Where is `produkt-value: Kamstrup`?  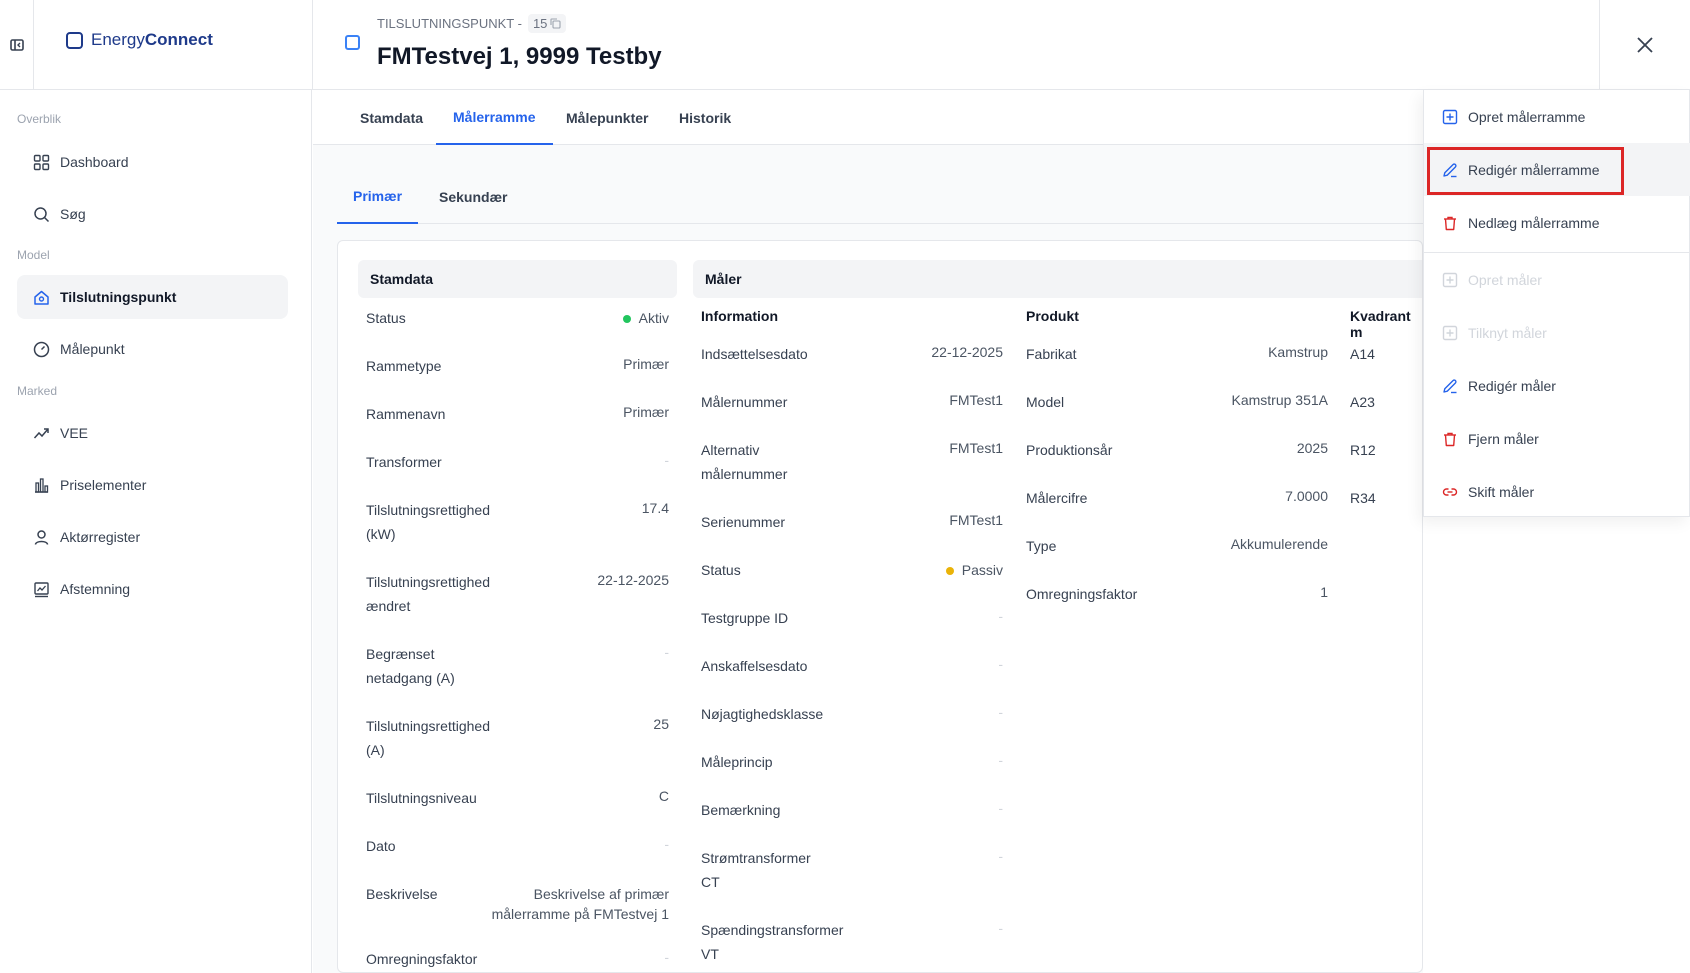
produkt-value: Kamstrup is located at coordinates (1298, 352).